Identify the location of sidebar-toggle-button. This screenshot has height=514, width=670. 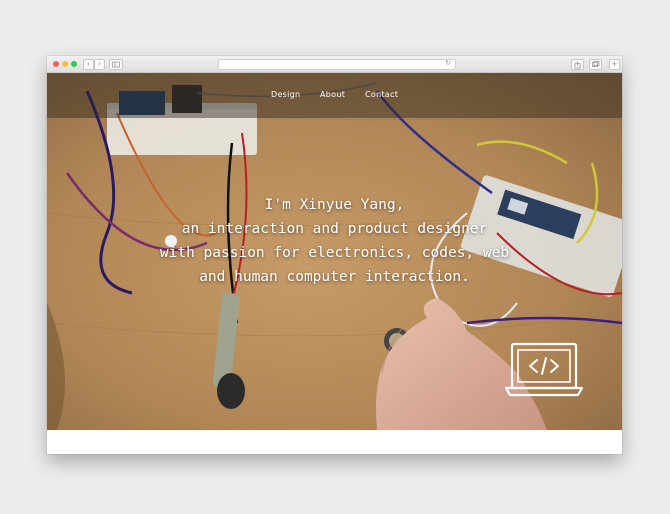
(116, 64).